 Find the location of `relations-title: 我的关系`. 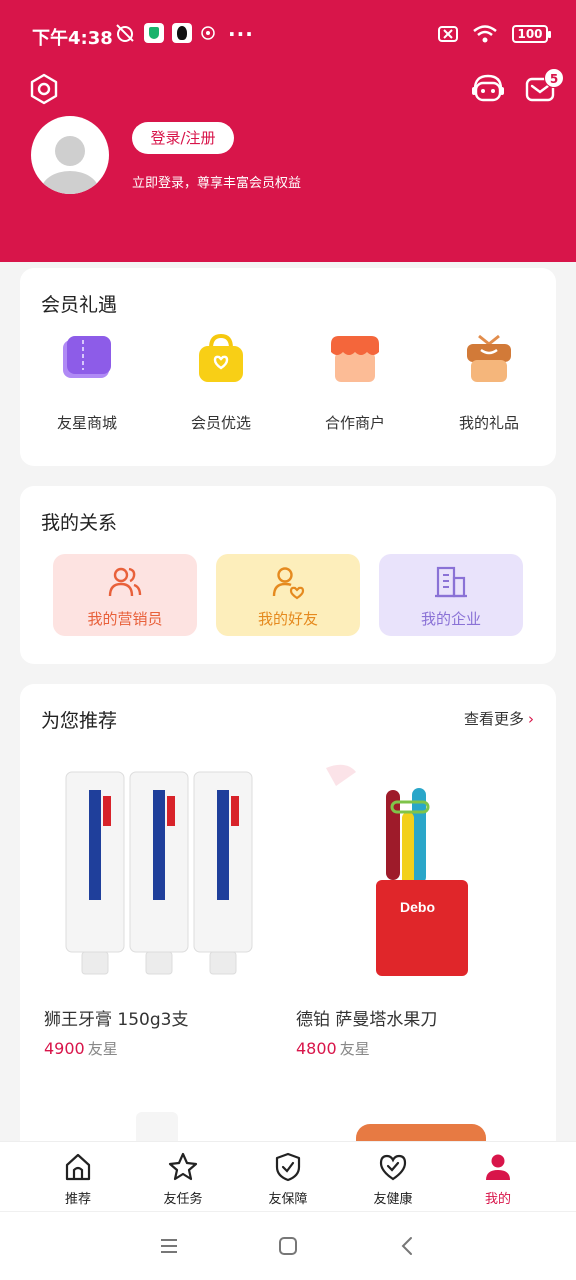

relations-title: 我的关系 is located at coordinates (79, 523).